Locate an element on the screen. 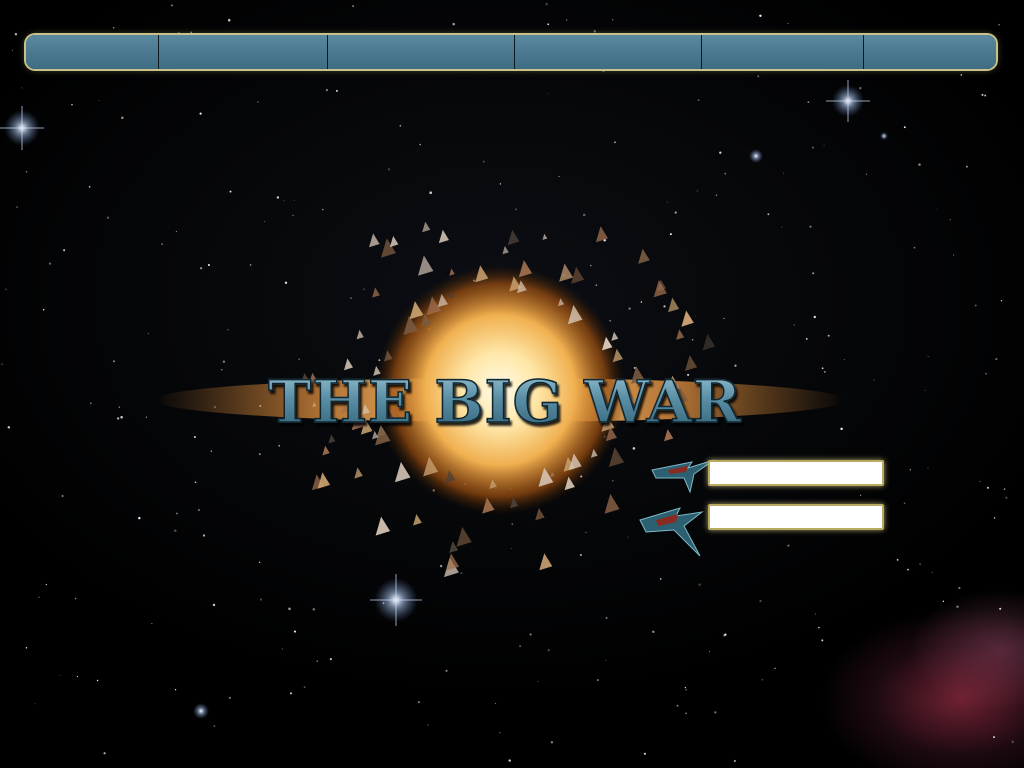 The width and height of the screenshot is (1024, 768). password-field is located at coordinates (796, 517).